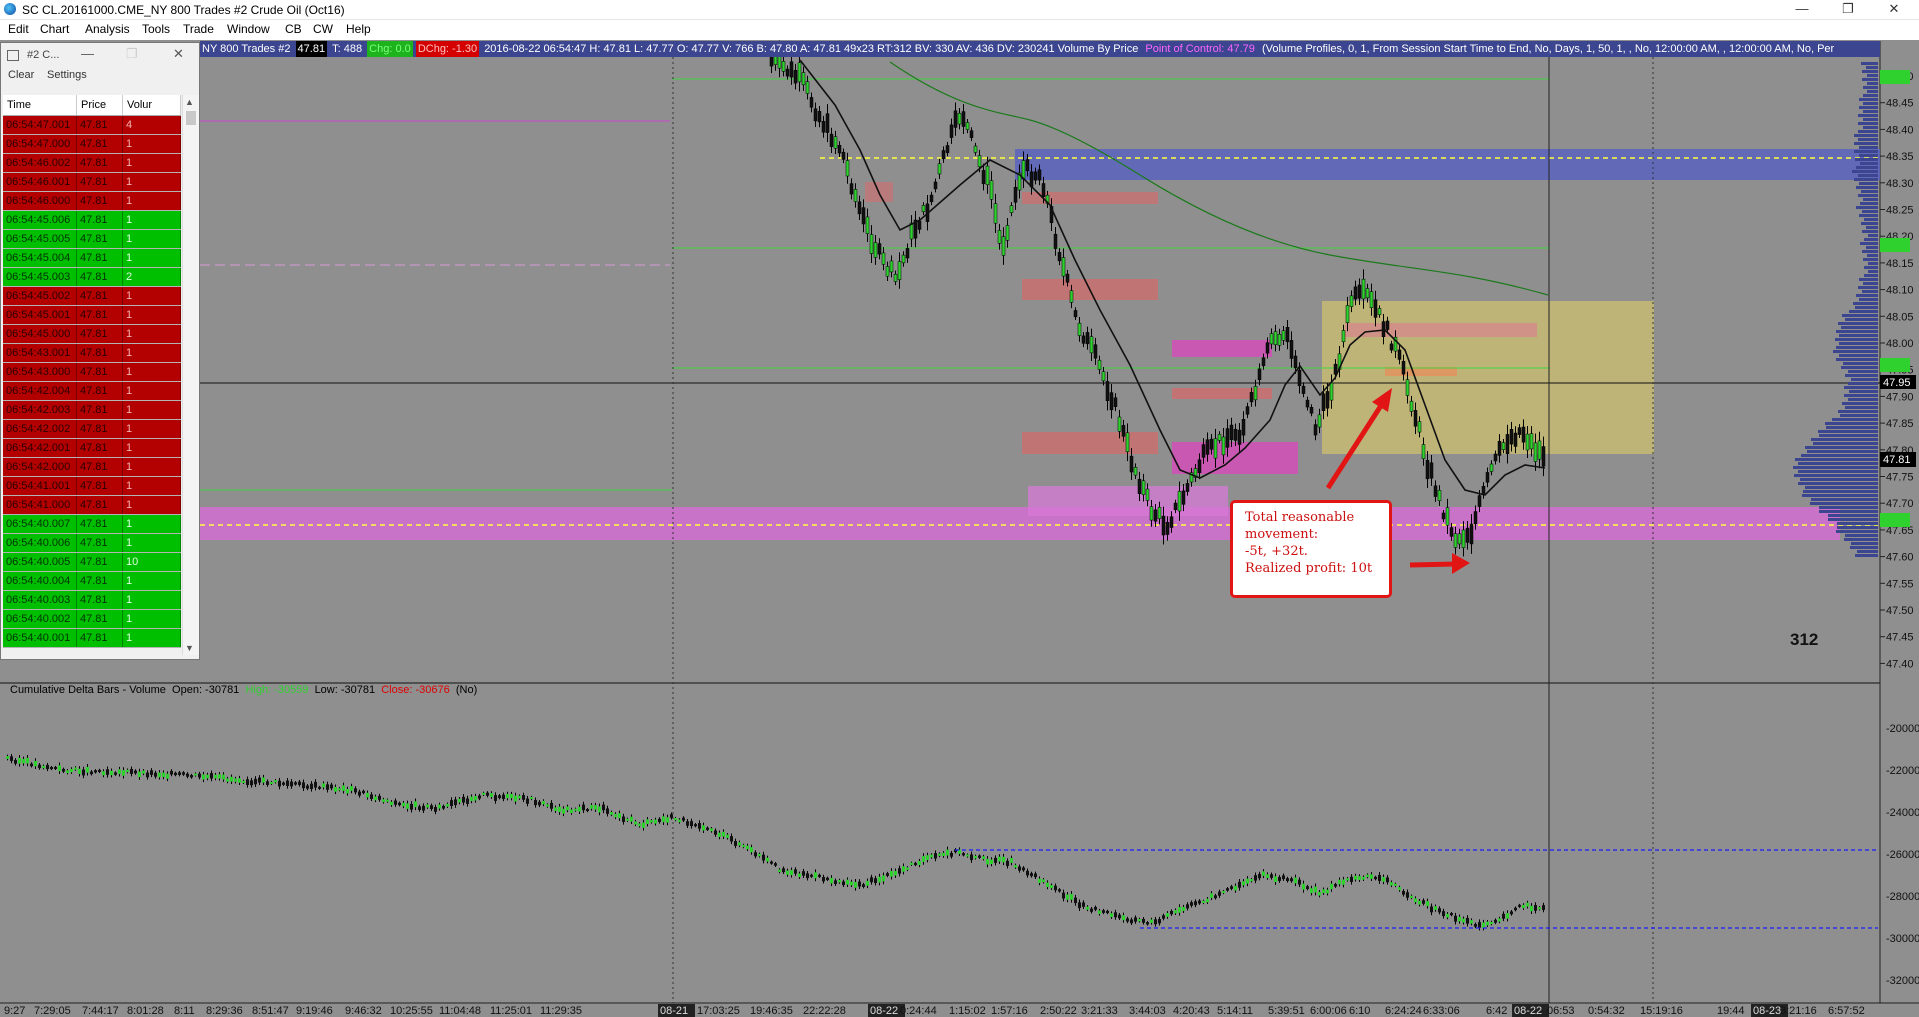 This screenshot has height=1017, width=1919. What do you see at coordinates (100, 105) in the screenshot?
I see `ts-col-price: Price` at bounding box center [100, 105].